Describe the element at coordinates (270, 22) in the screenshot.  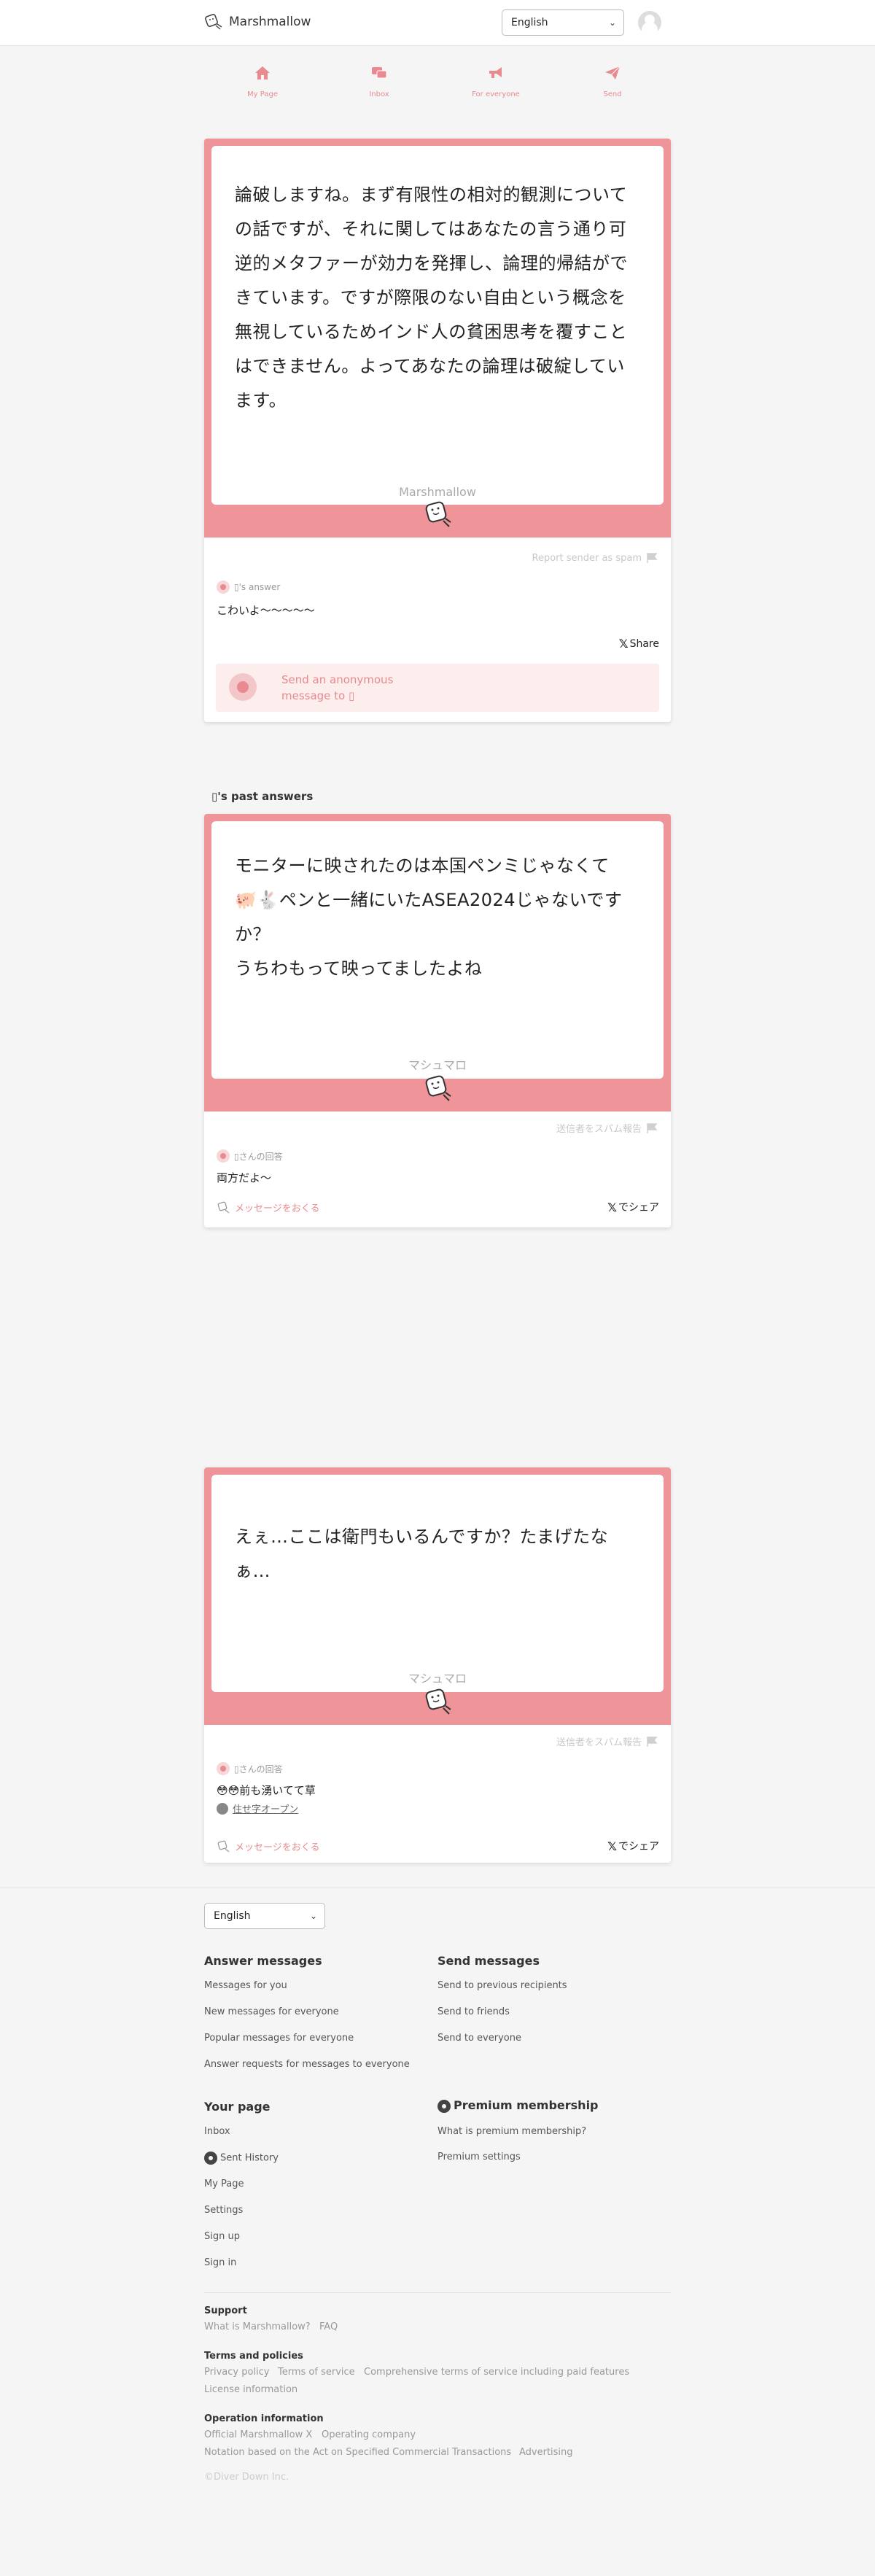
I see `brand-name: Marshmallow` at that location.